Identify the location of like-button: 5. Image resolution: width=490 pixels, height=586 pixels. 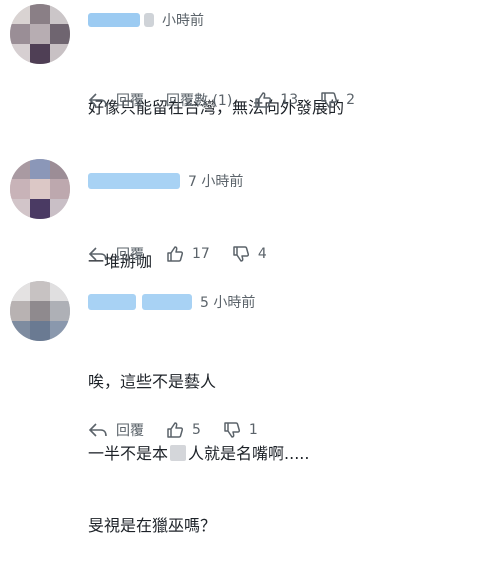
(183, 430).